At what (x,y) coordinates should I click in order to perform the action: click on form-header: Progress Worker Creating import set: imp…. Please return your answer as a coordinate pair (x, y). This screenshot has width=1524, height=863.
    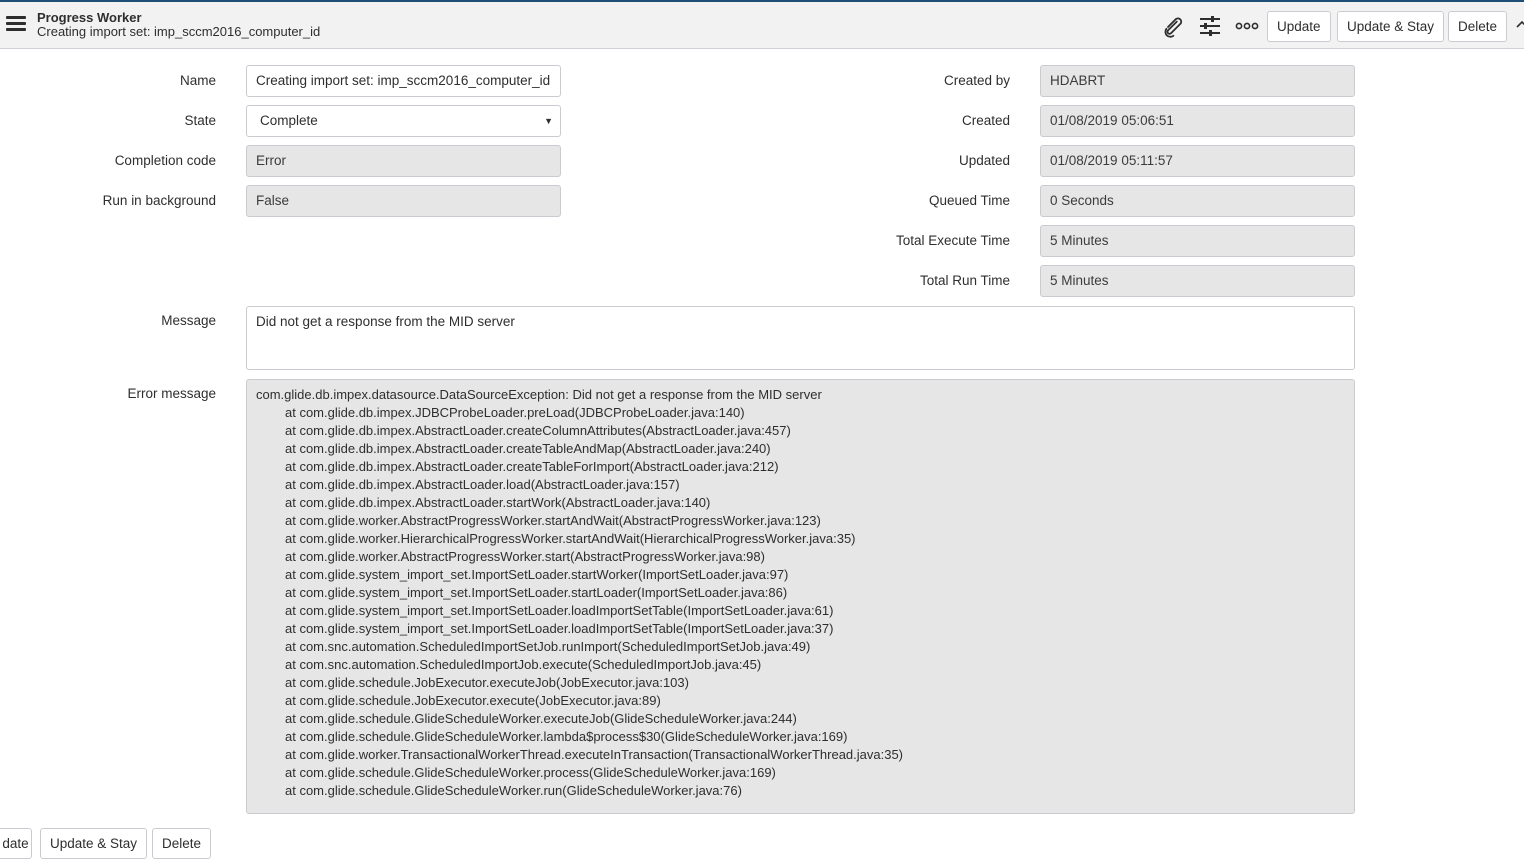
    Looking at the image, I should click on (762, 25).